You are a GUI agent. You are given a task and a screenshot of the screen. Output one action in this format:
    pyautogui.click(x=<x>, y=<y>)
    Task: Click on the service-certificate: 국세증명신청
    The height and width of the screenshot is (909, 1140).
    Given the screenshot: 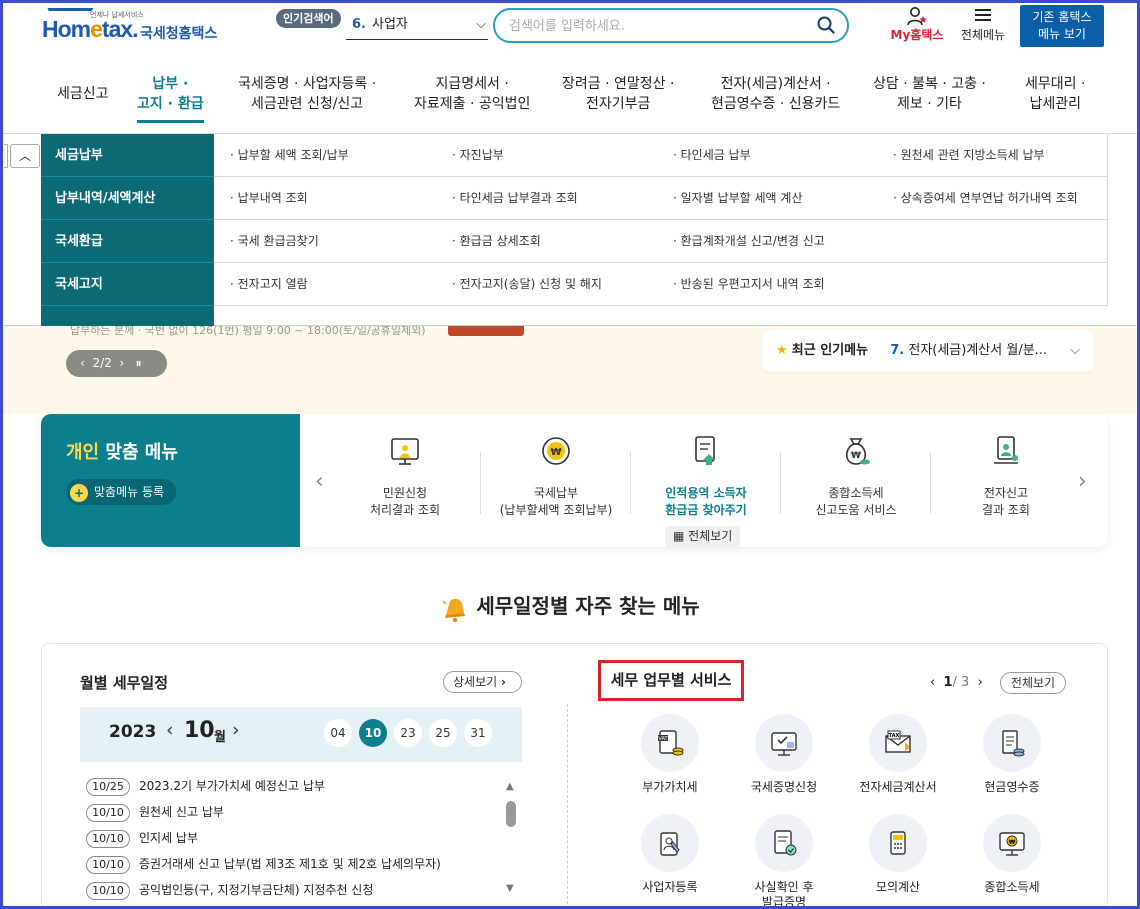 What is the action you would take?
    pyautogui.click(x=784, y=759)
    